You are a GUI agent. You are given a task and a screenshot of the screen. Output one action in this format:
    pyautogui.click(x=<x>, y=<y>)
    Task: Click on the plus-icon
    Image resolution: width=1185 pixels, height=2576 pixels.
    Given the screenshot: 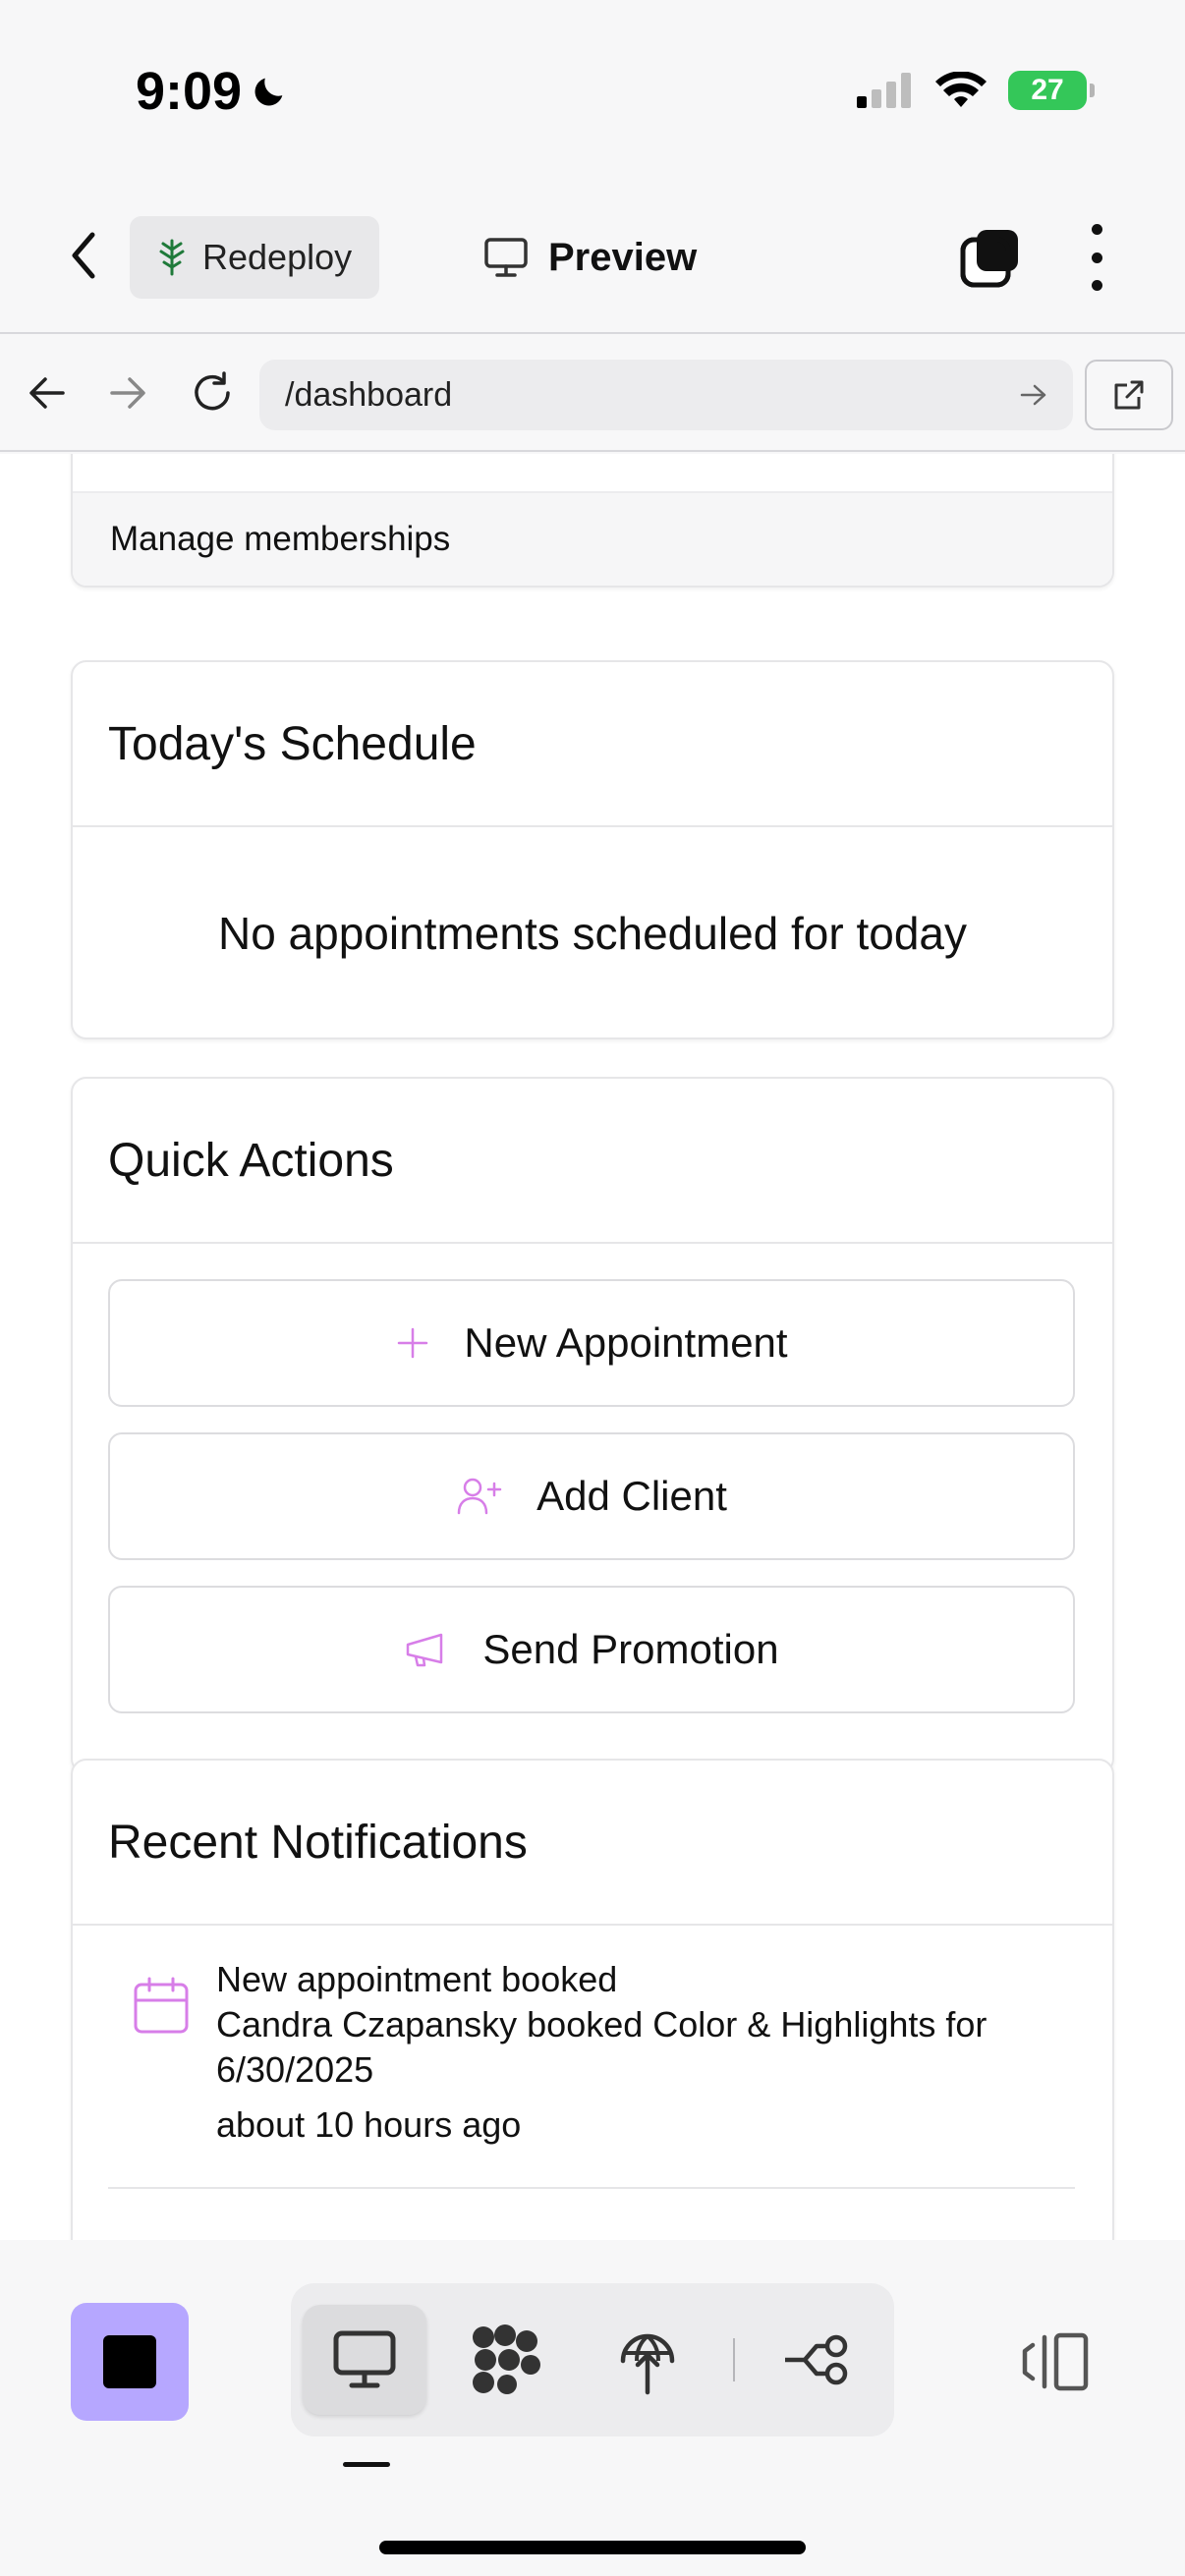 What is the action you would take?
    pyautogui.click(x=413, y=1343)
    